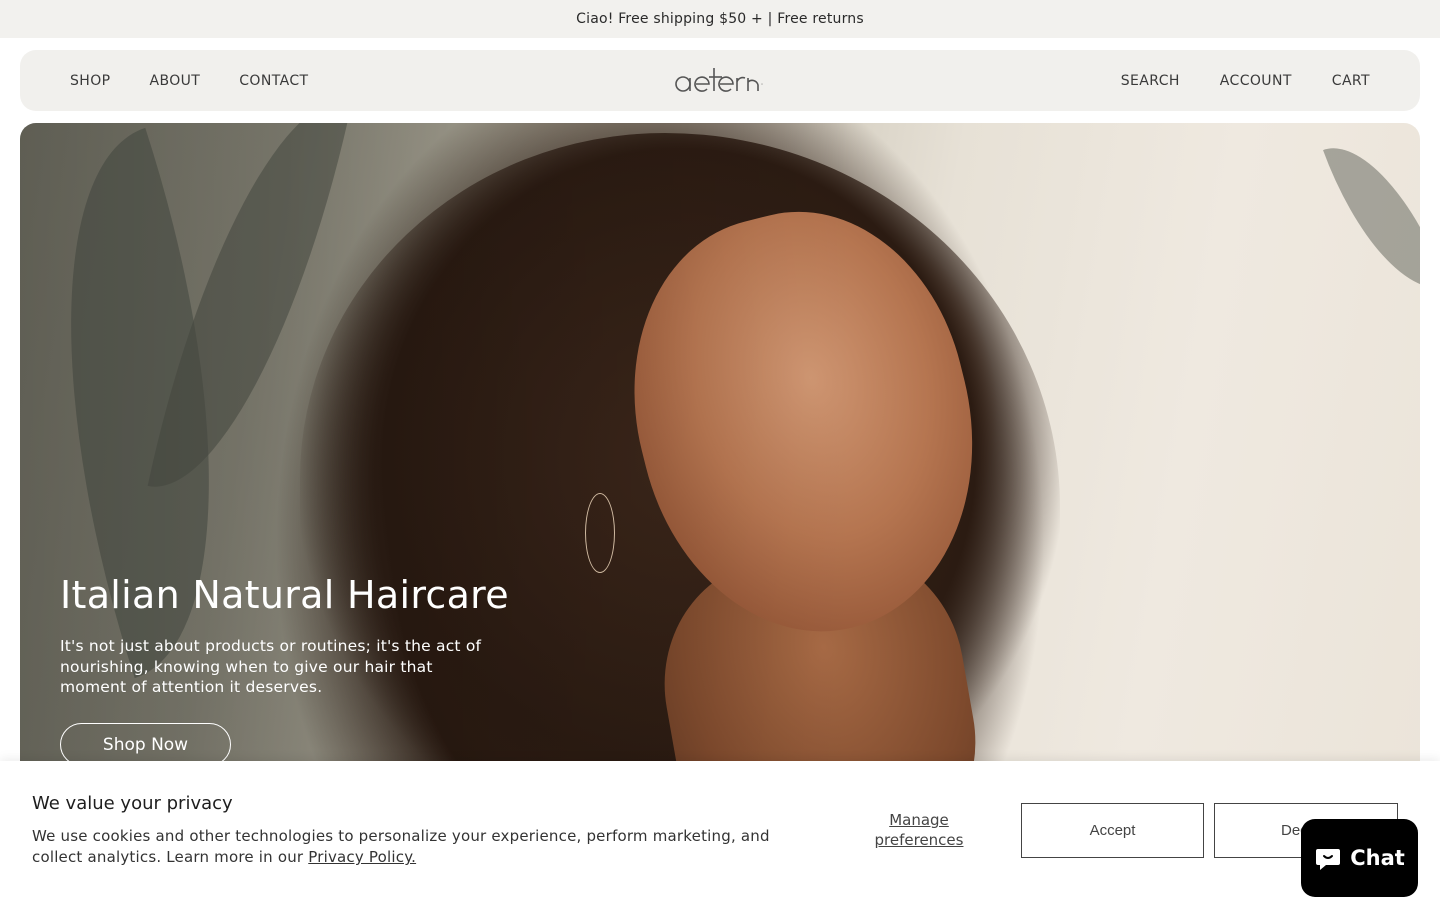  I want to click on utility-nav: SEARCH ACCOUNT CART, so click(1225, 80).